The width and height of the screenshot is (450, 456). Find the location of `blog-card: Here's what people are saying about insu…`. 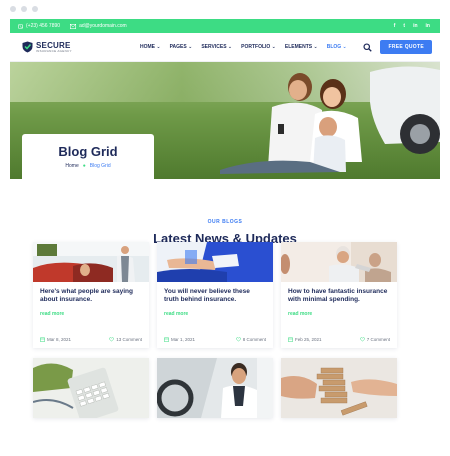

blog-card: Here's what people are saying about insu… is located at coordinates (91, 295).